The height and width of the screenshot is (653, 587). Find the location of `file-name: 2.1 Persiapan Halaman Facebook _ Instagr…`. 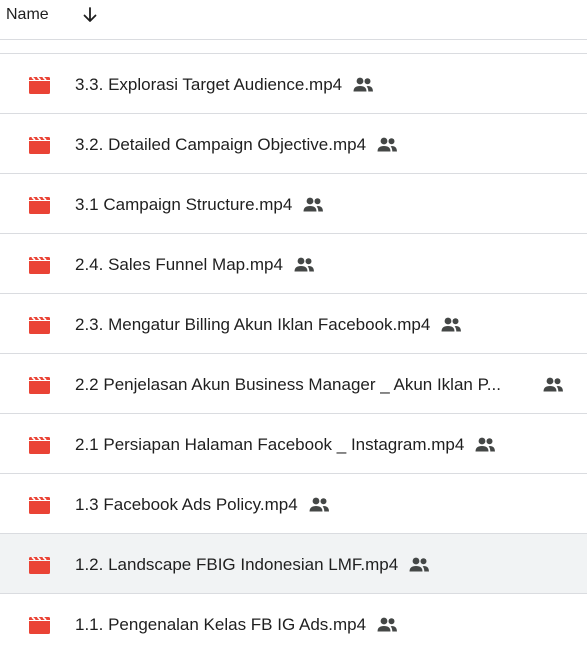

file-name: 2.1 Persiapan Halaman Facebook _ Instagr… is located at coordinates (269, 445).